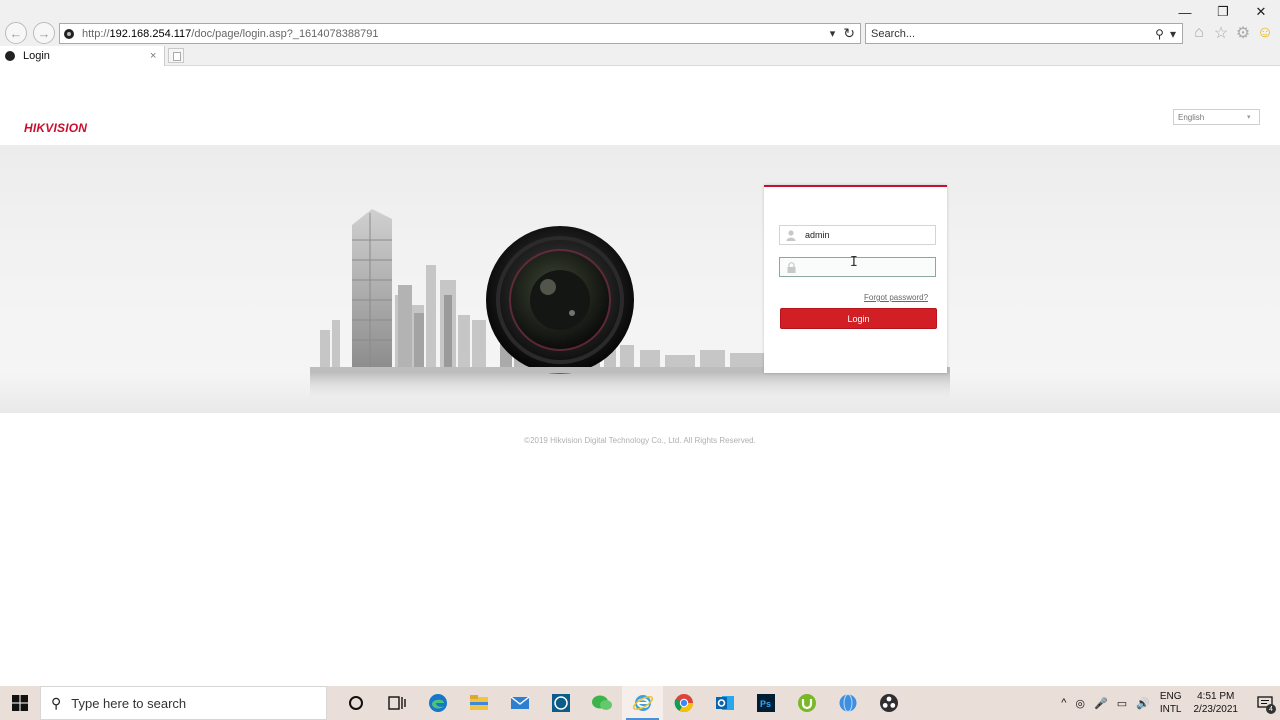 The image size is (1280, 720). Describe the element at coordinates (1177, 703) in the screenshot. I see `input-language-indicator: ENG INTL` at that location.